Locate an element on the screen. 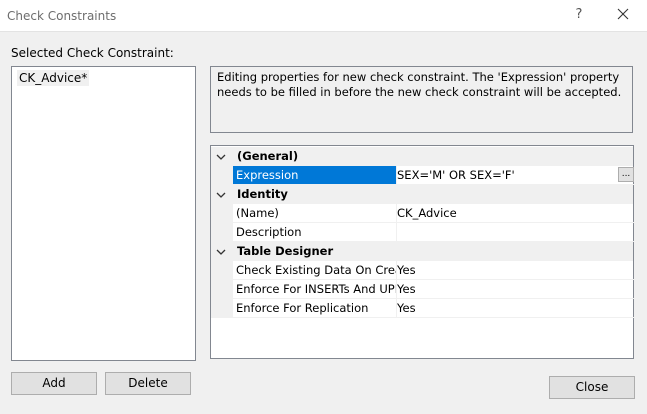 Image resolution: width=647 pixels, height=414 pixels. category-label: Table Designer is located at coordinates (285, 251).